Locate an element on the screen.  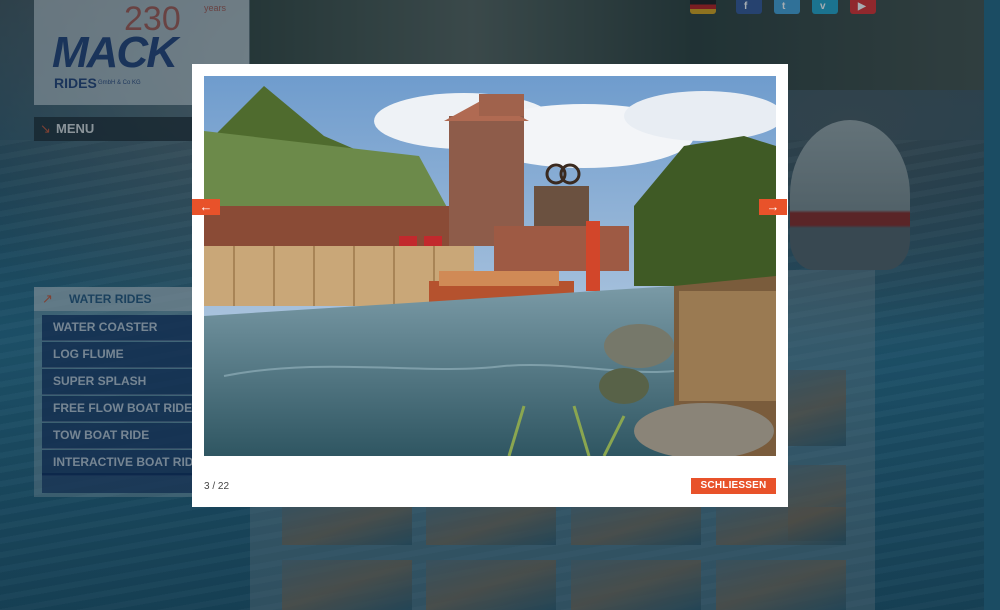
arrow-right-icon: → is located at coordinates (773, 207).